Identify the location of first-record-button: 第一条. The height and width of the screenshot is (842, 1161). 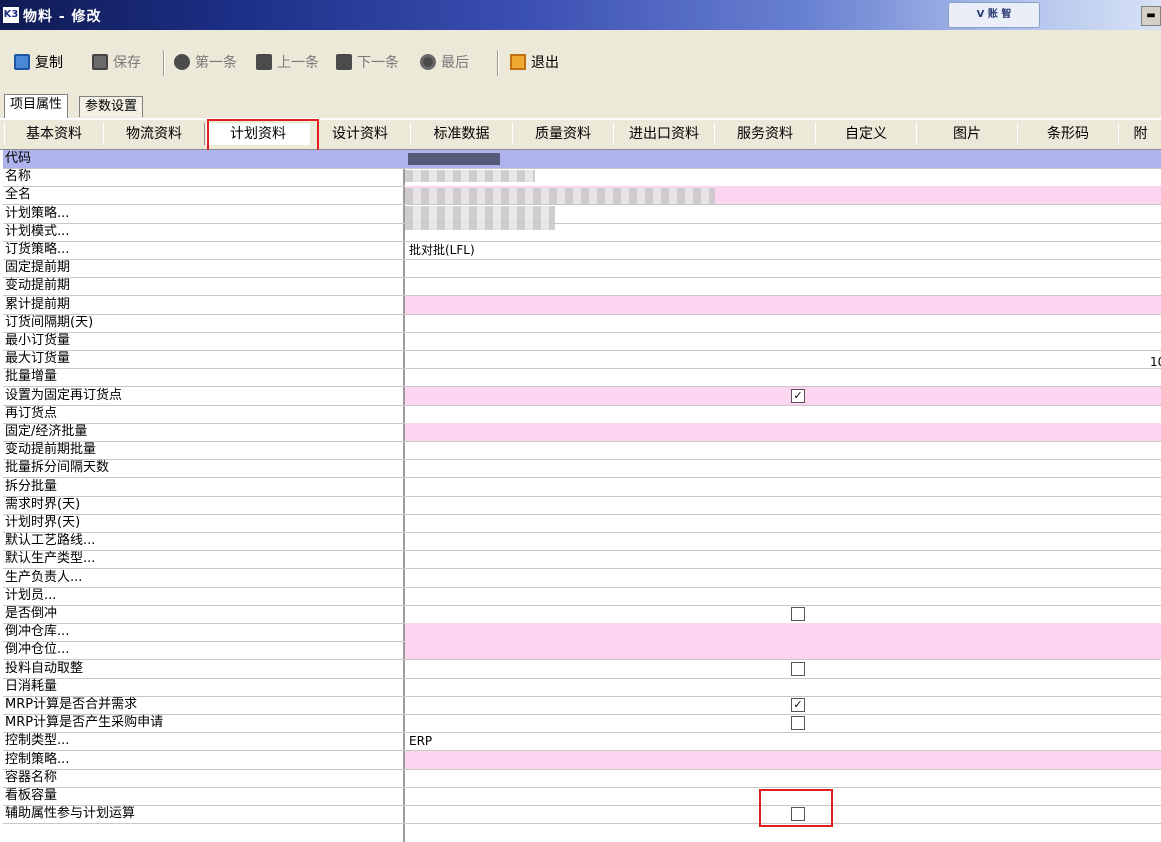
(205, 62).